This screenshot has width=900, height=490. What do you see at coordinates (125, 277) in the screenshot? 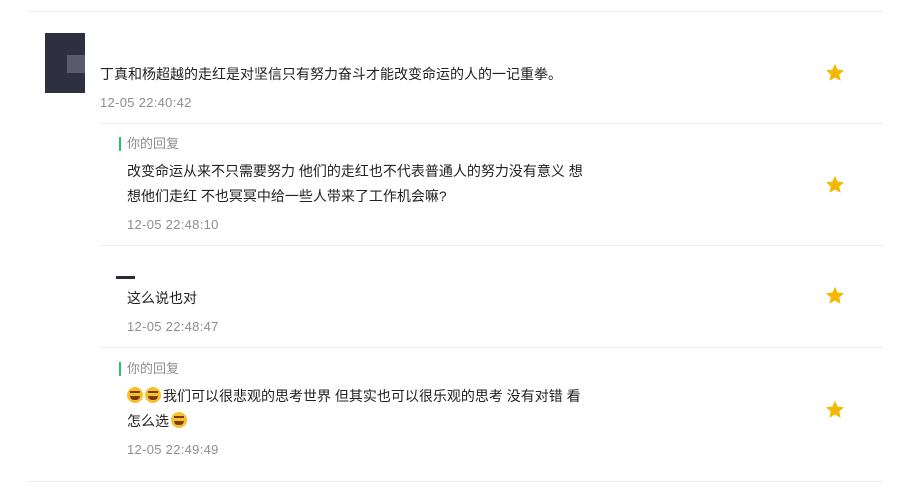
I see `username-placeholder` at bounding box center [125, 277].